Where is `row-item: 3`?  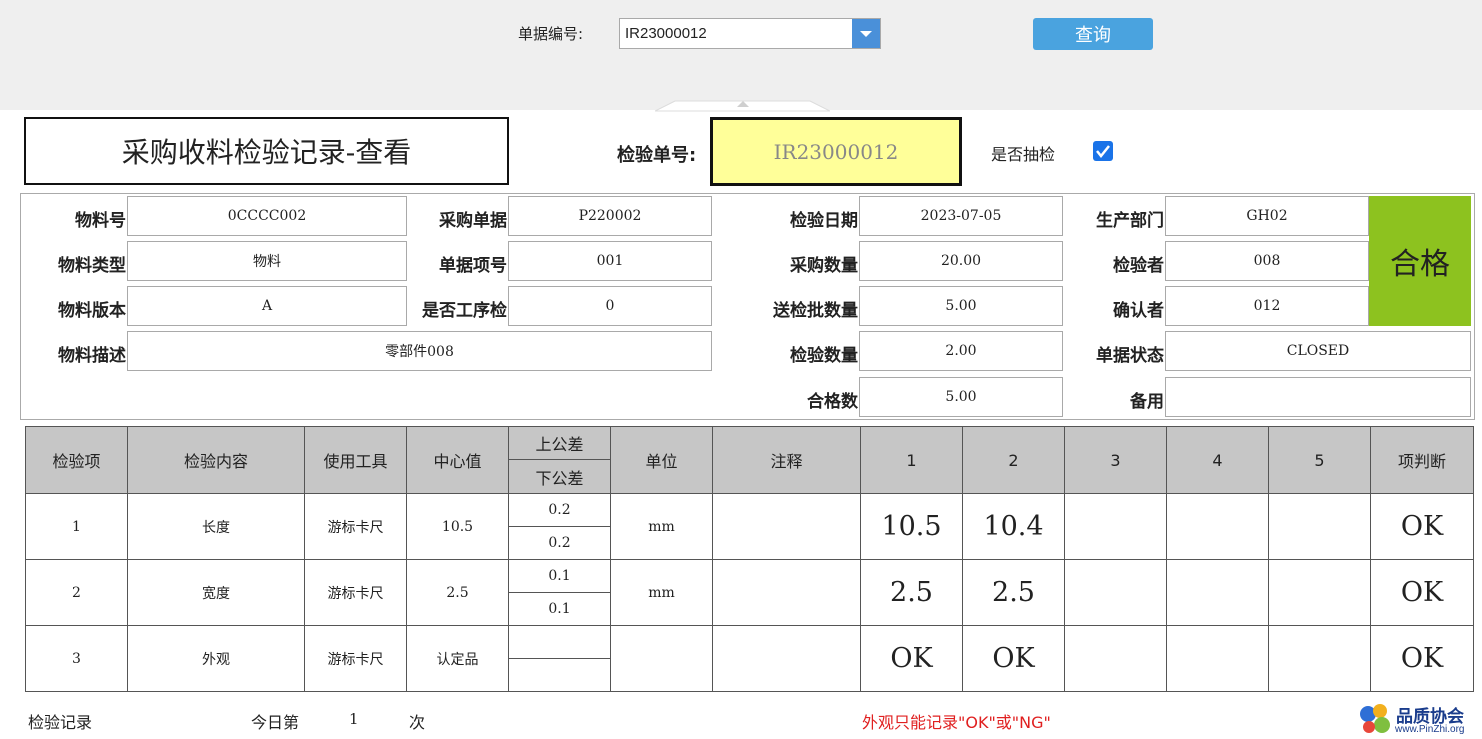
row-item: 3 is located at coordinates (76, 658).